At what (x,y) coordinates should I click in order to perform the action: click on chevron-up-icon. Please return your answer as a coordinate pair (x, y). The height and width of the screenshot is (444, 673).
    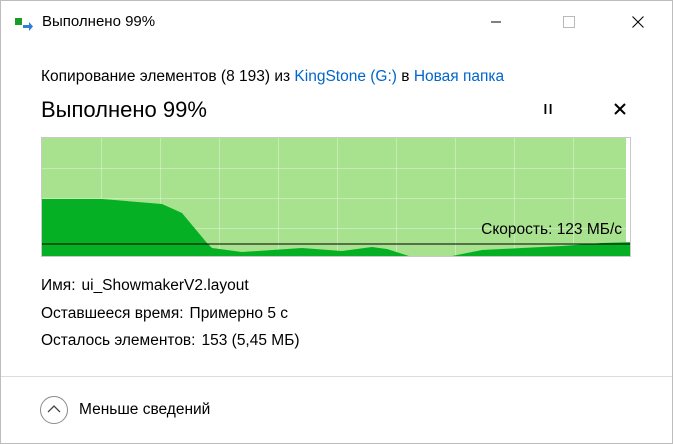
    Looking at the image, I should click on (54, 410).